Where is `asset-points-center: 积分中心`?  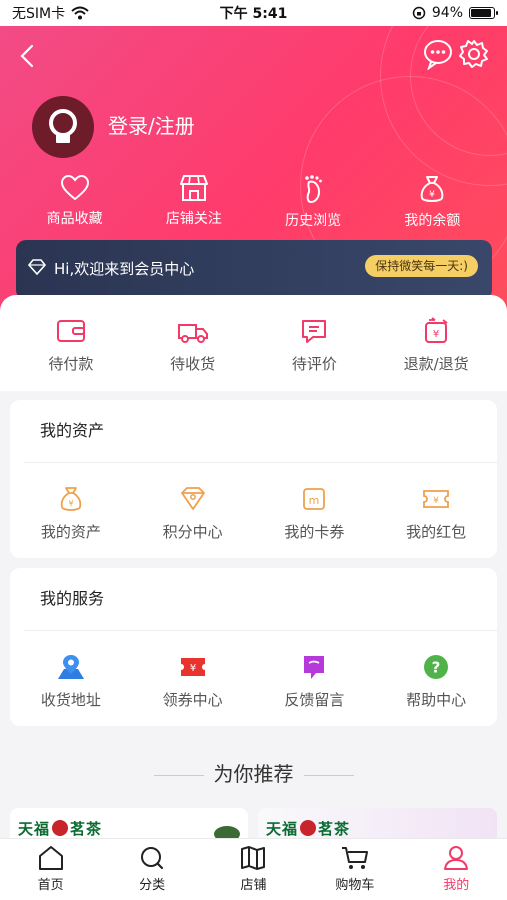 asset-points-center: 积分中心 is located at coordinates (193, 513).